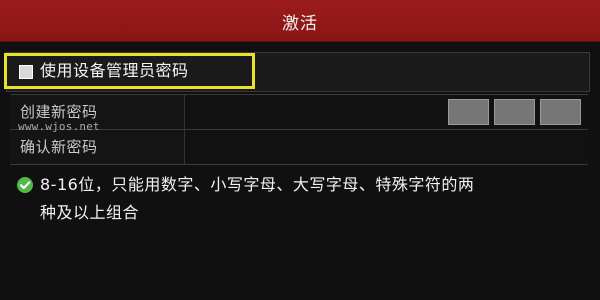 This screenshot has width=600, height=300. Describe the element at coordinates (59, 126) in the screenshot. I see `watermark: www.wjos.net` at that location.